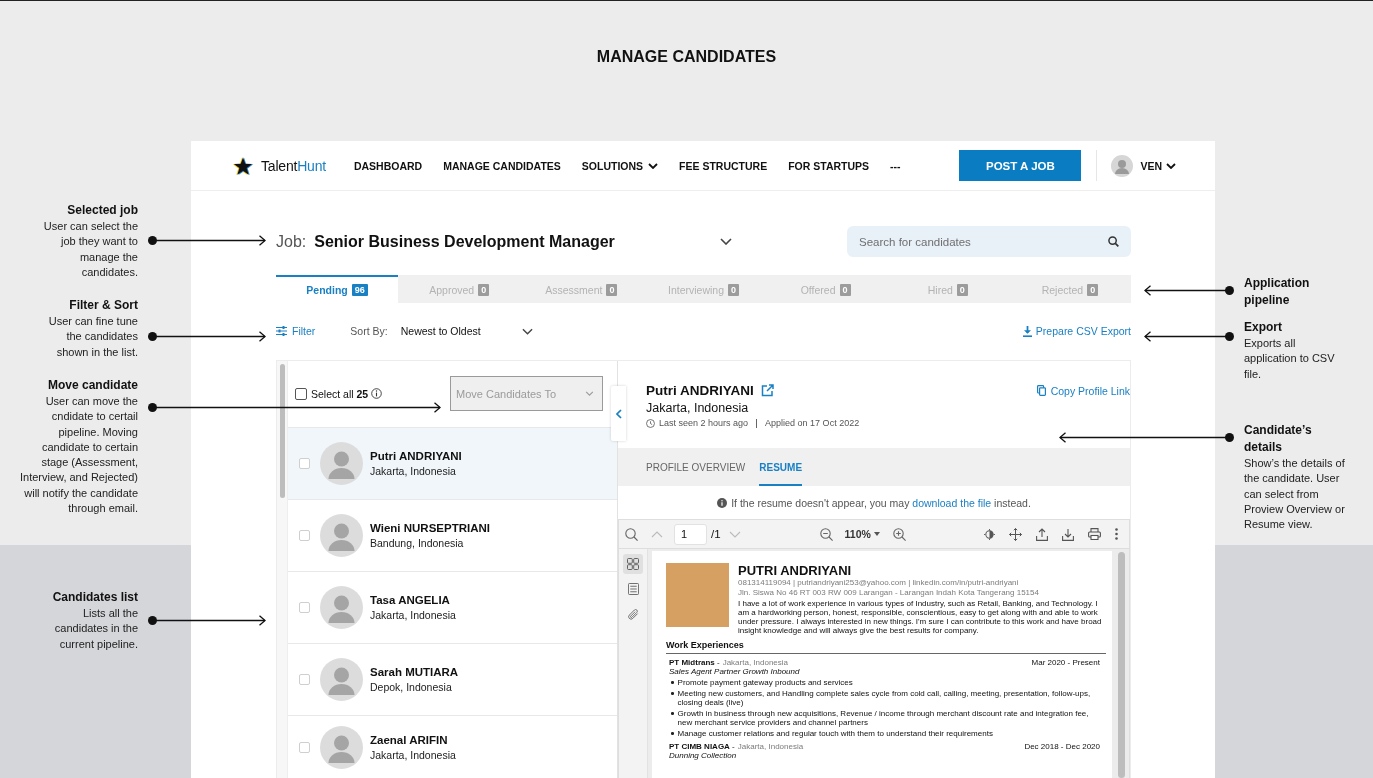 The image size is (1373, 778). I want to click on print-icon, so click(1094, 534).